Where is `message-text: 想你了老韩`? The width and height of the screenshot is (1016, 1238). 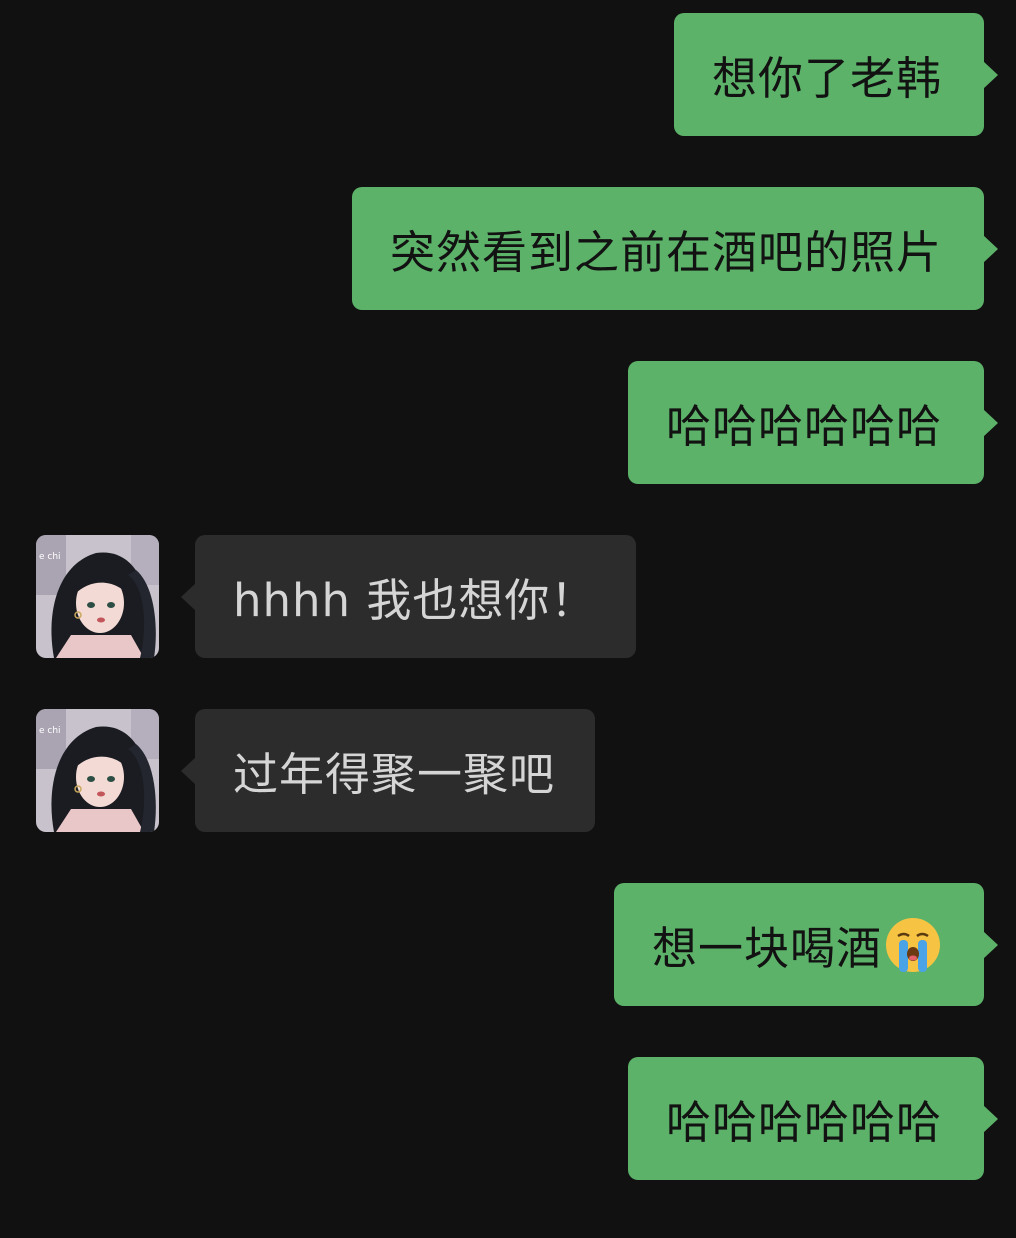 message-text: 想你了老韩 is located at coordinates (826, 78).